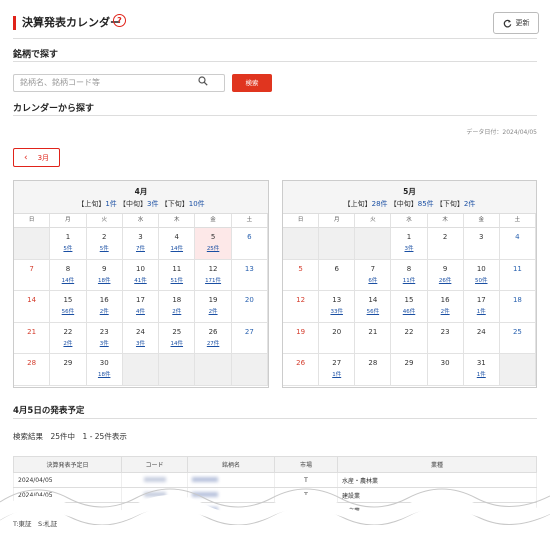  Describe the element at coordinates (437, 464) in the screenshot. I see `column-header: 業種` at that location.